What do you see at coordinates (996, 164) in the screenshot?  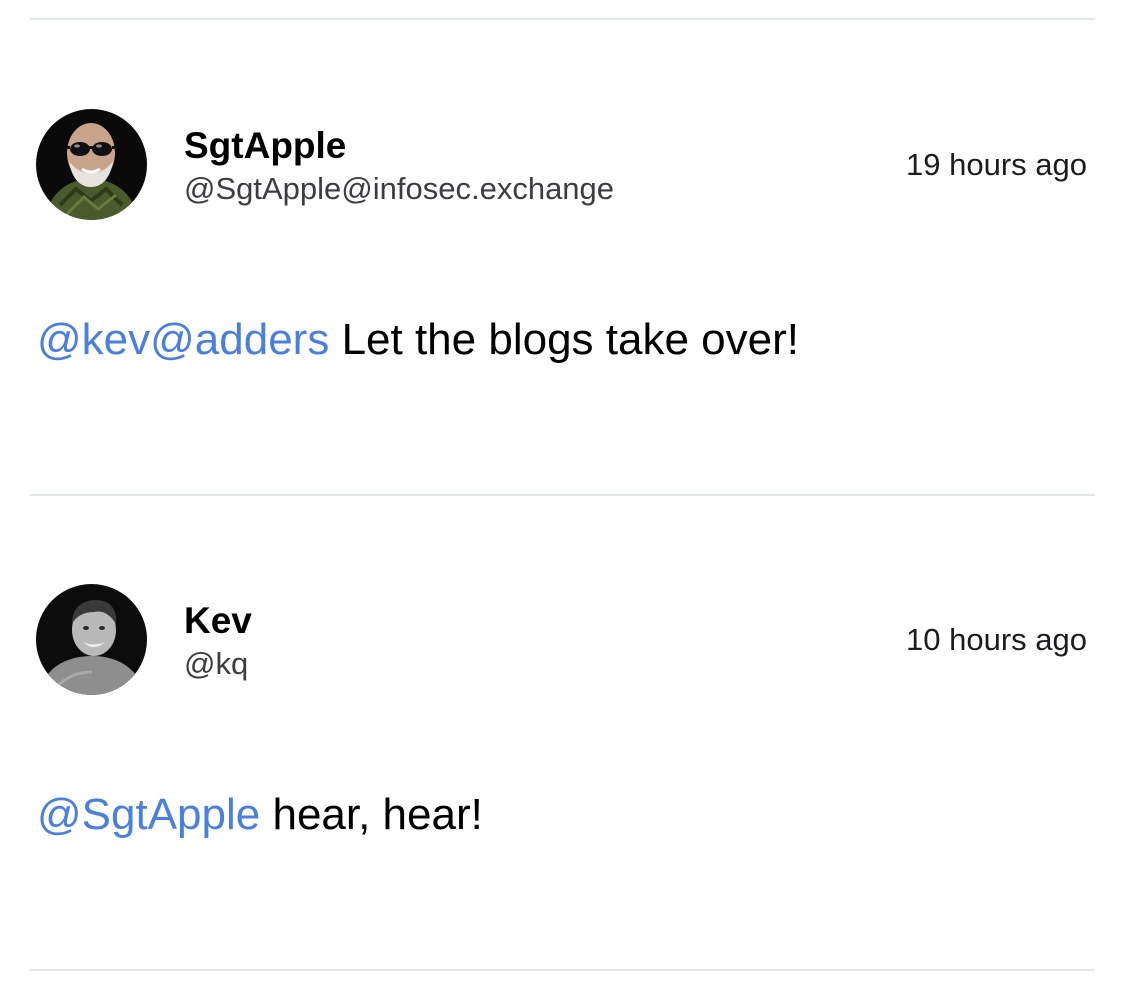 I see `post-timestamp: 19 hours ago` at bounding box center [996, 164].